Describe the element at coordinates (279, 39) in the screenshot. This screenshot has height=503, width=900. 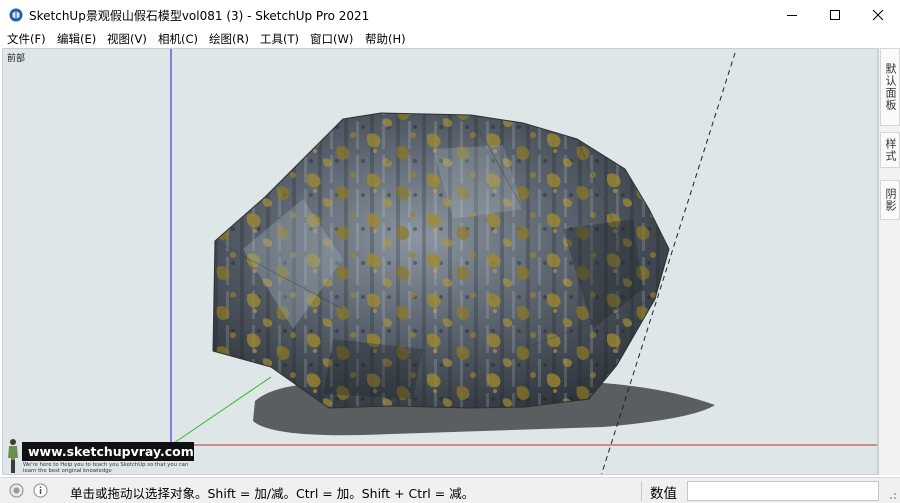
I see `menu-tools: 工具(T)` at that location.